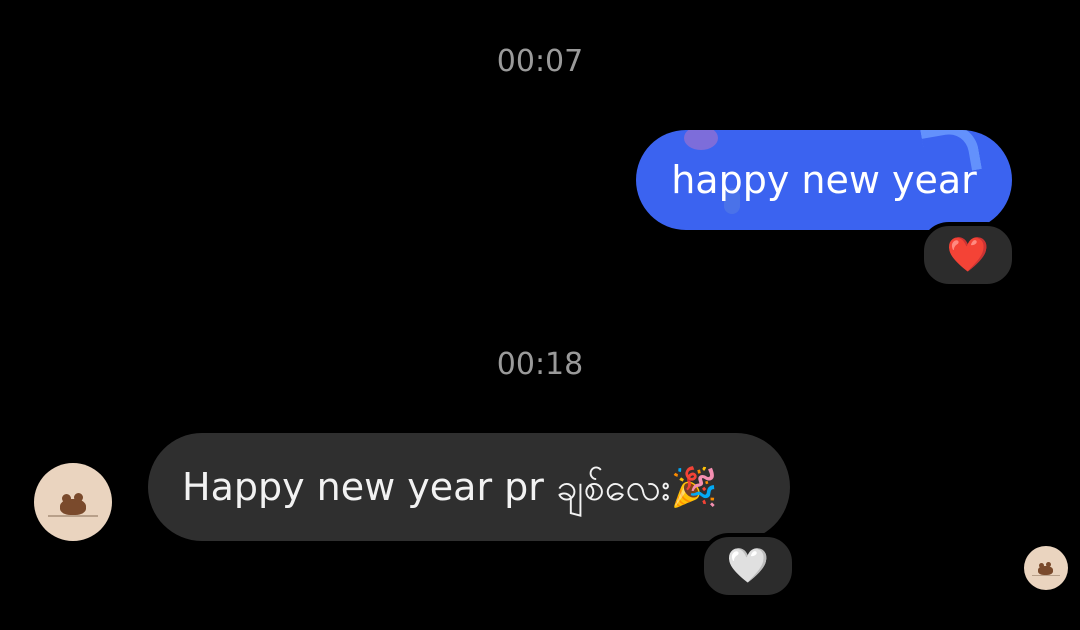 The height and width of the screenshot is (630, 1080). I want to click on timestamp: 00:07, so click(540, 61).